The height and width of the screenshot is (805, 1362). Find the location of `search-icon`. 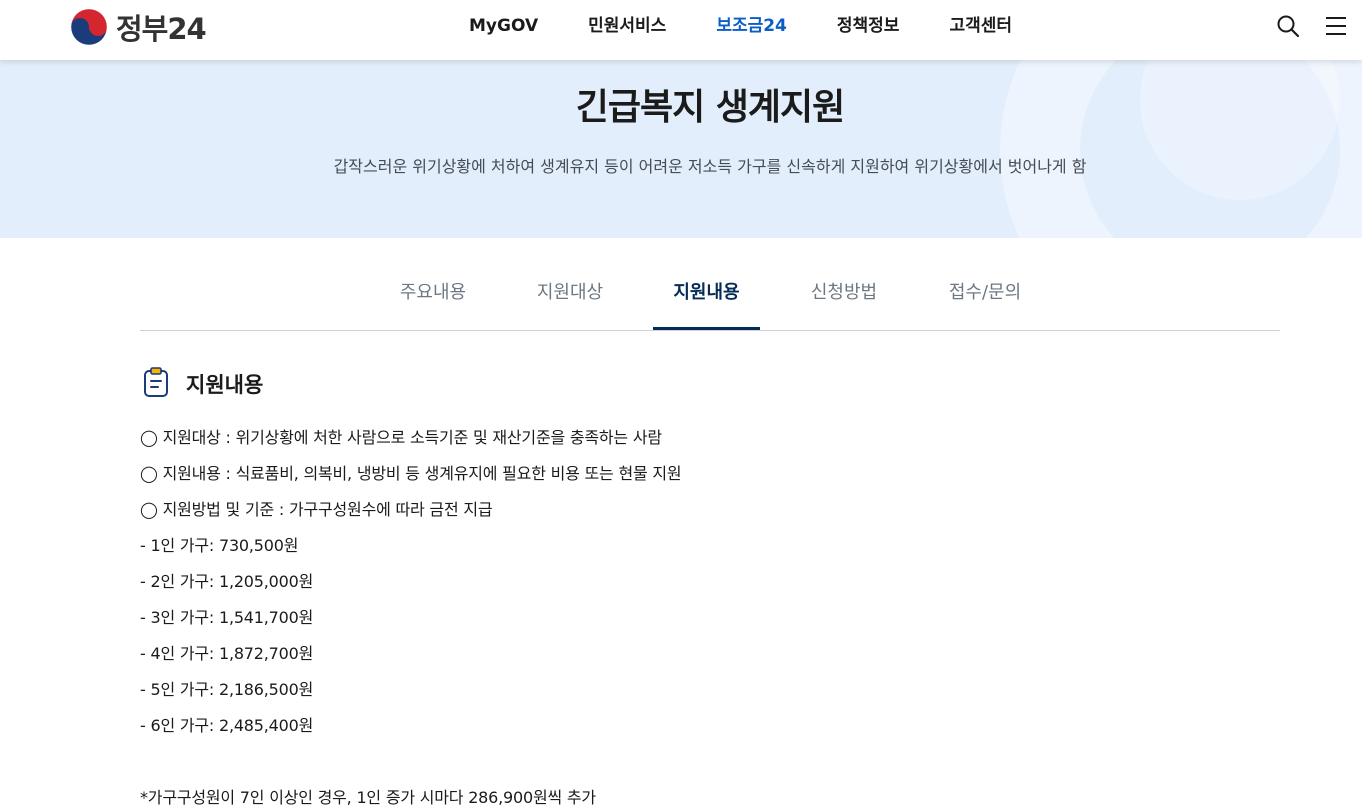

search-icon is located at coordinates (1288, 26).